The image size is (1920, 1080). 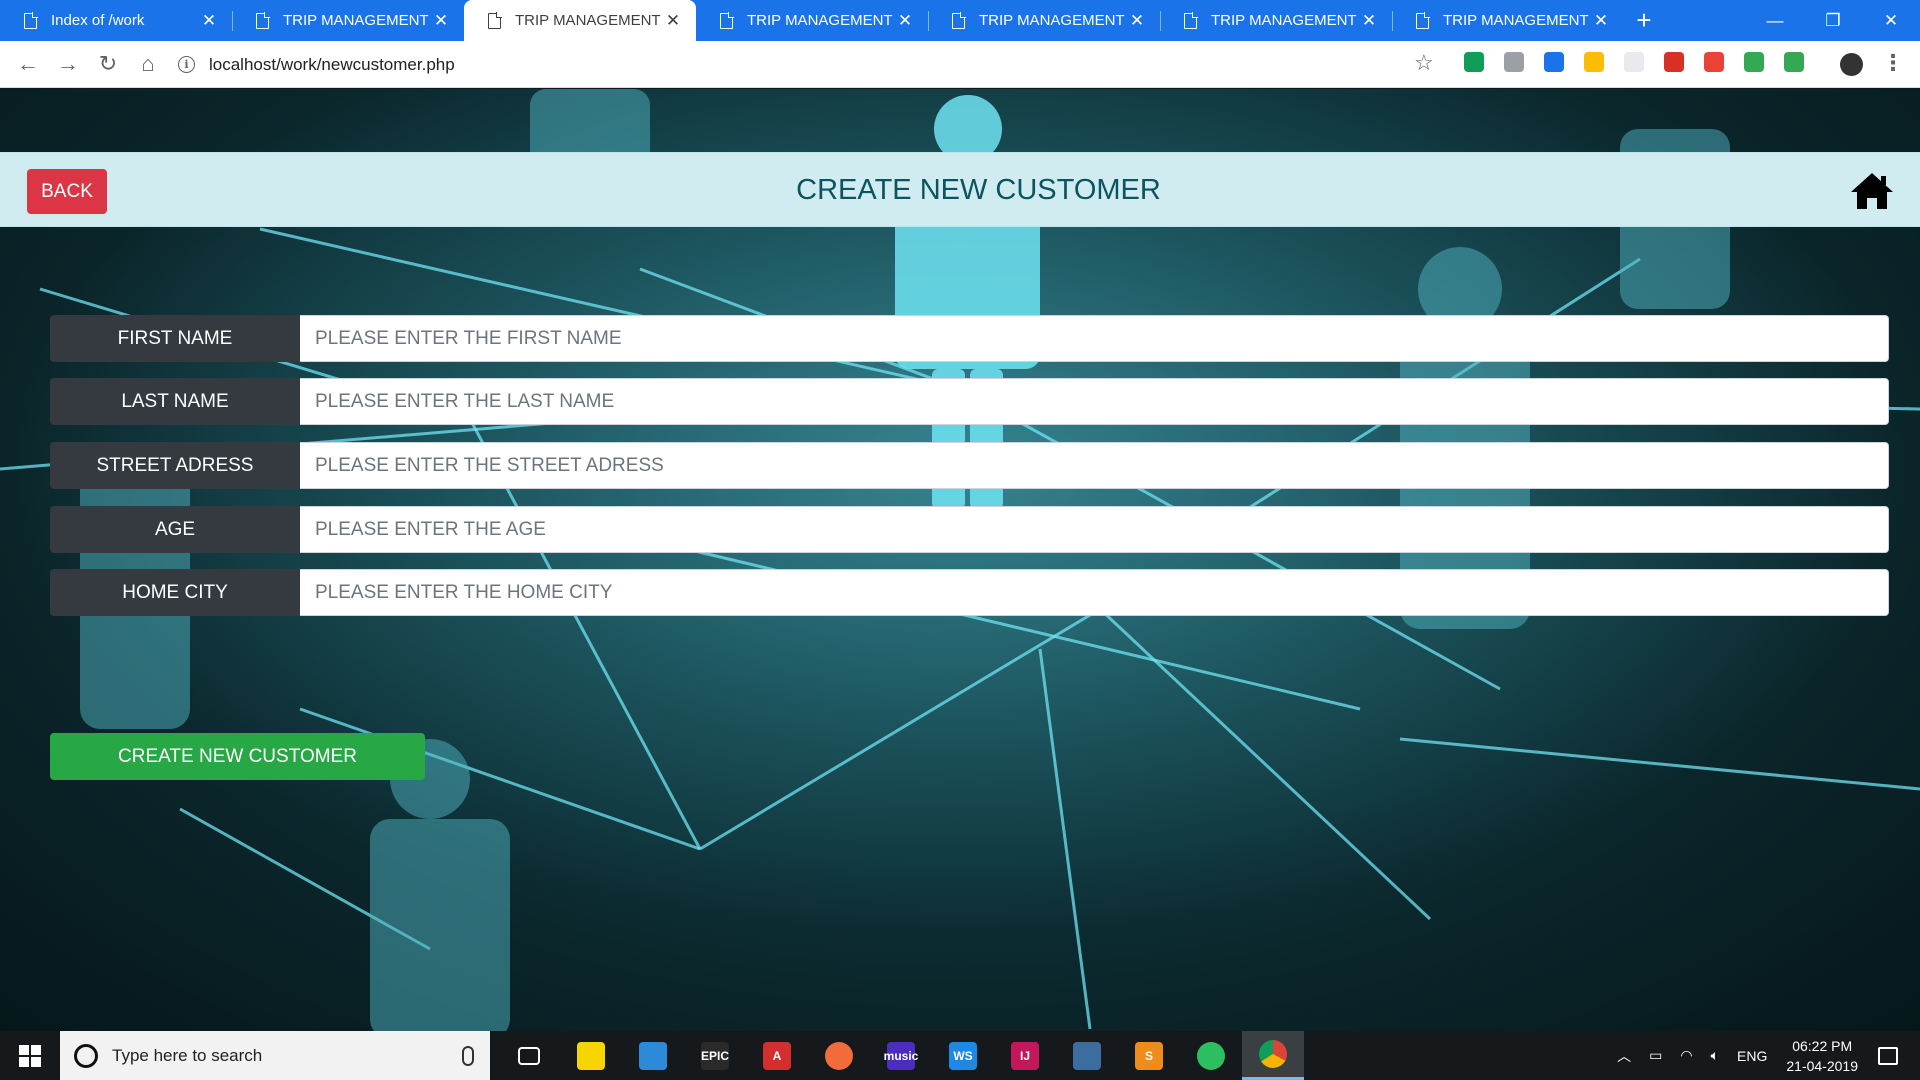 I want to click on taskbar-search: Type here to search, so click(x=275, y=1055).